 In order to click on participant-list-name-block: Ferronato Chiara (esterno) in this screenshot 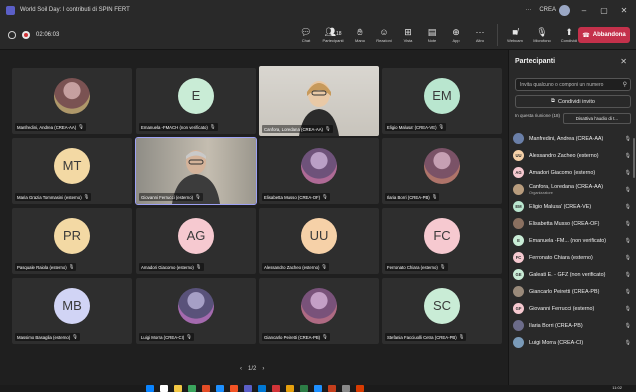, I will do `click(561, 258)`.